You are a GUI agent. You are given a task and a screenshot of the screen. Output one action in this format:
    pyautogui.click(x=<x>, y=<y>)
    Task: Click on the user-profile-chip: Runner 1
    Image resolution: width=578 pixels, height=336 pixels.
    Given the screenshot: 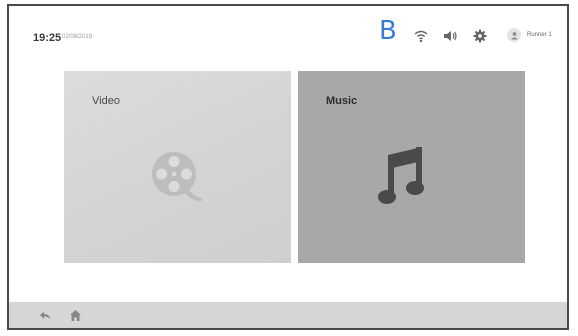 What is the action you would take?
    pyautogui.click(x=529, y=35)
    